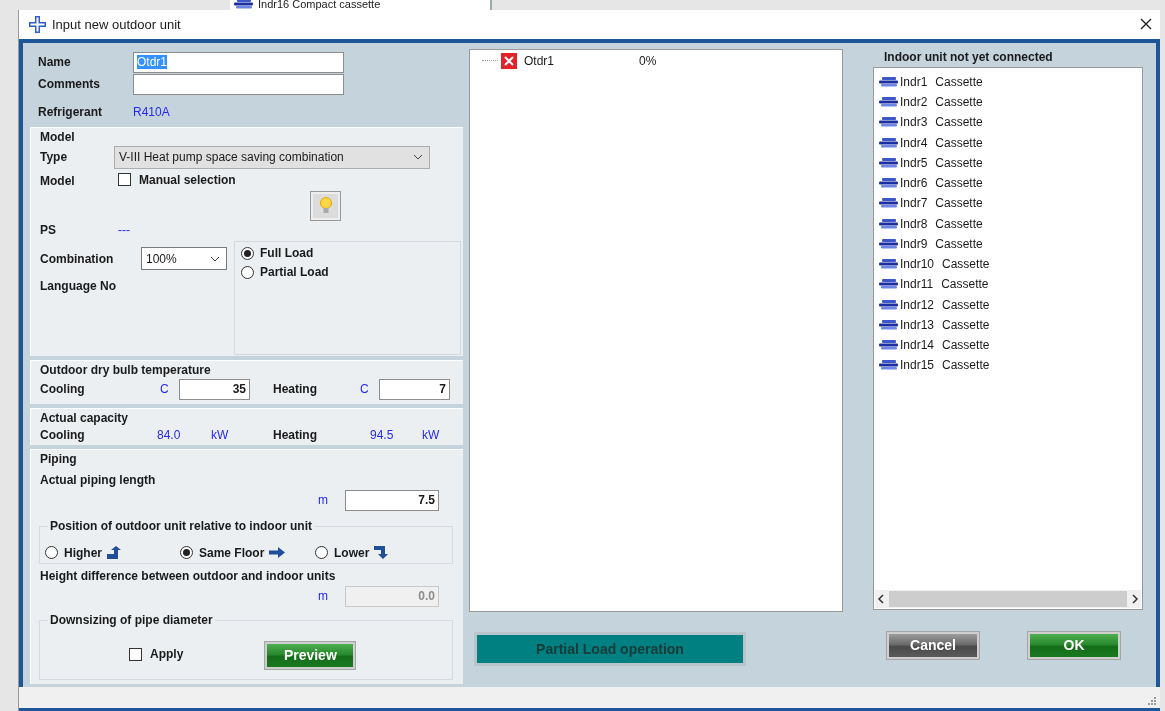  Describe the element at coordinates (69, 84) in the screenshot. I see `field-label: Comments` at that location.